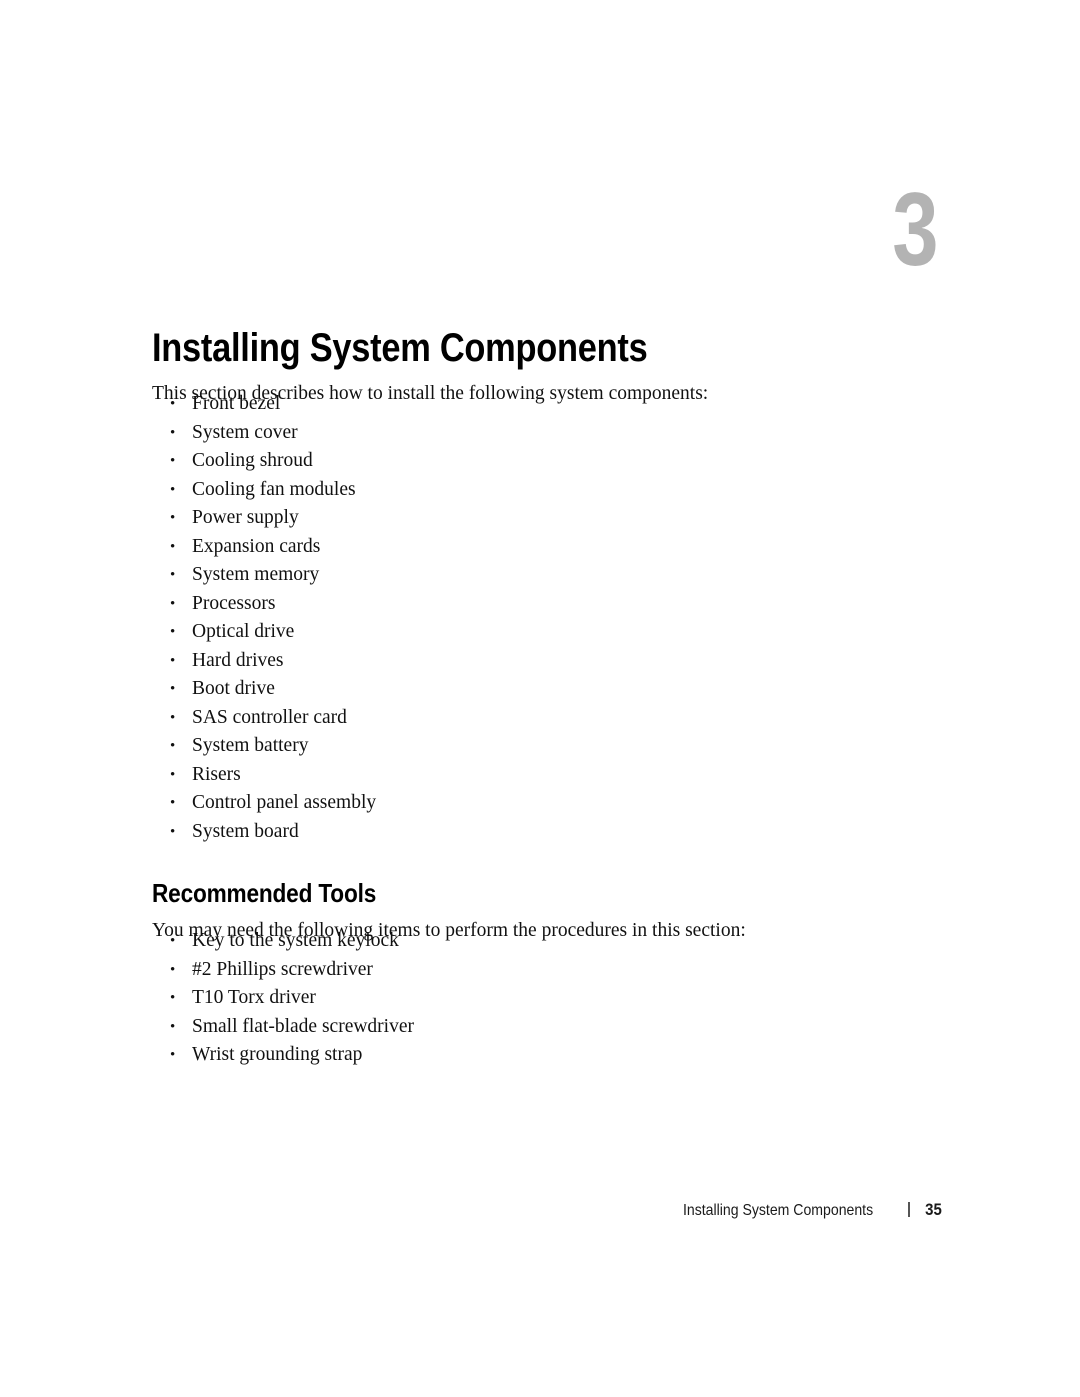 The height and width of the screenshot is (1397, 1080). Describe the element at coordinates (264, 775) in the screenshot. I see `list-item: Risers` at that location.